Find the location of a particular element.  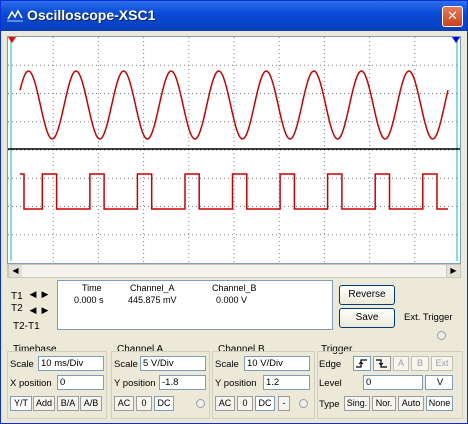

timebase-scale-field: 10 ms/Div is located at coordinates (71, 363).